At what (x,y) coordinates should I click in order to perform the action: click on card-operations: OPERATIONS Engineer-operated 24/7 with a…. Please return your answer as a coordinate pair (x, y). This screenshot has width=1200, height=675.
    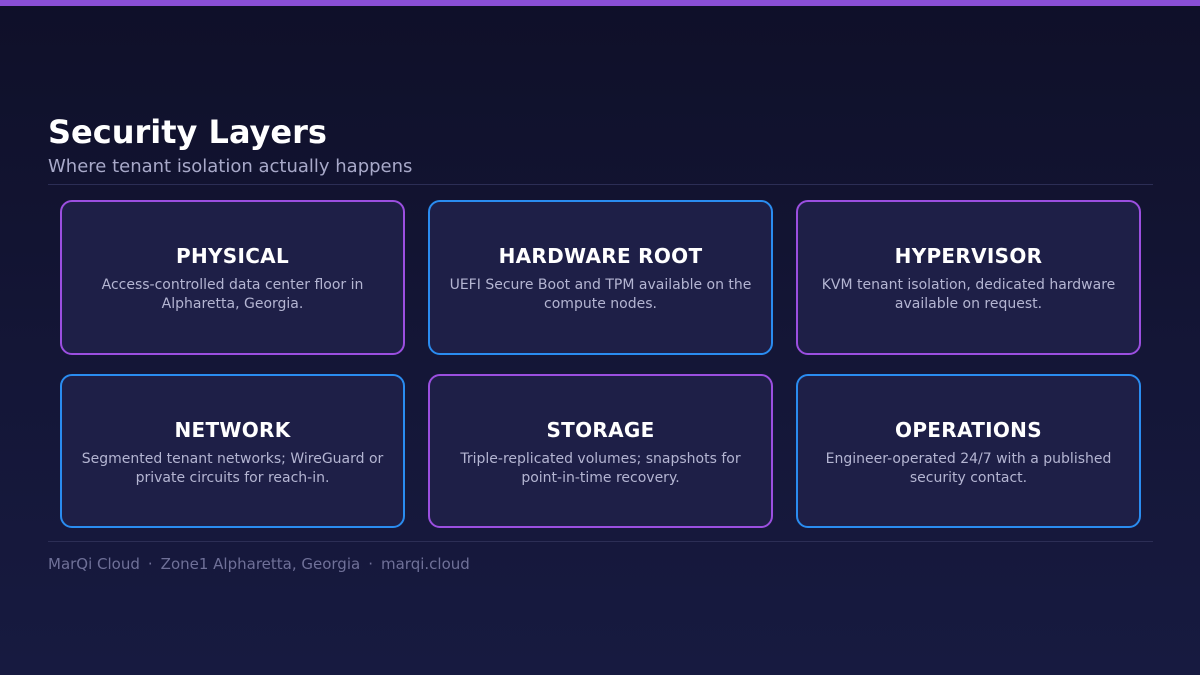
    Looking at the image, I should click on (968, 451).